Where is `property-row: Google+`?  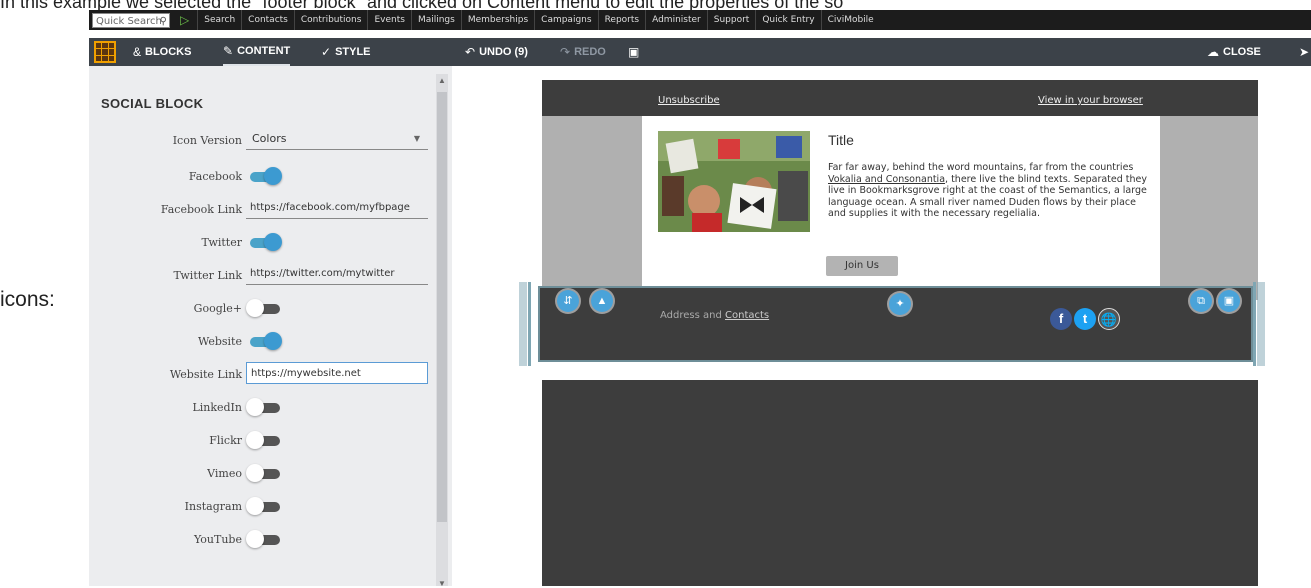
property-row: Google+ is located at coordinates (261, 309).